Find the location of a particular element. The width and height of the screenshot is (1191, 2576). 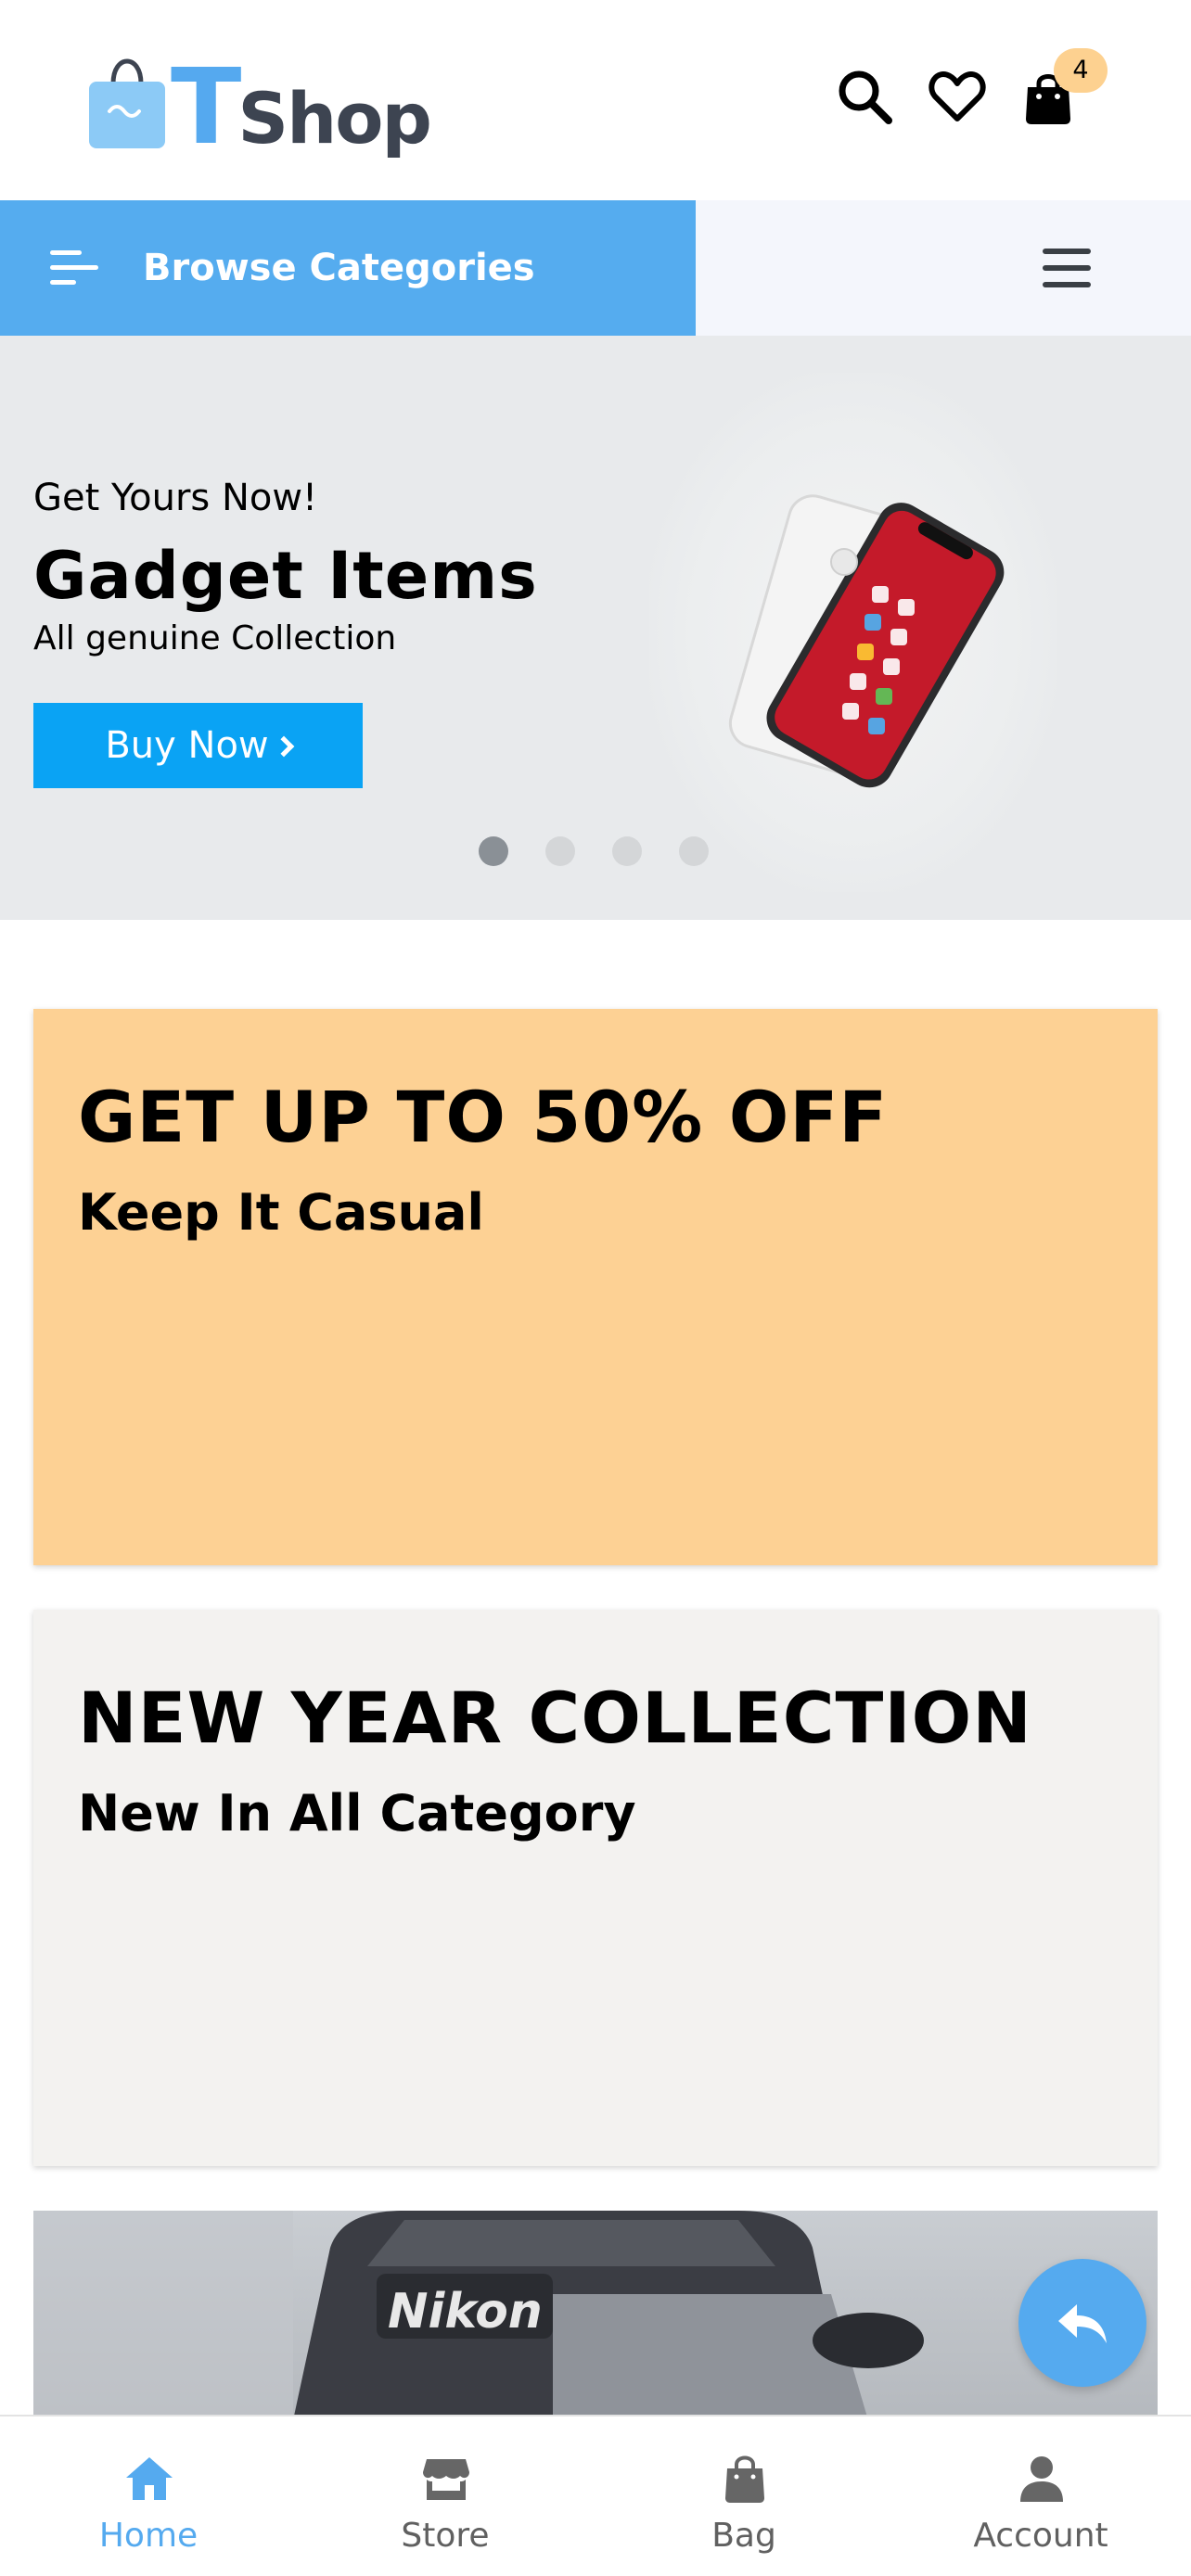

nav-bag: Bag is located at coordinates (744, 2497).